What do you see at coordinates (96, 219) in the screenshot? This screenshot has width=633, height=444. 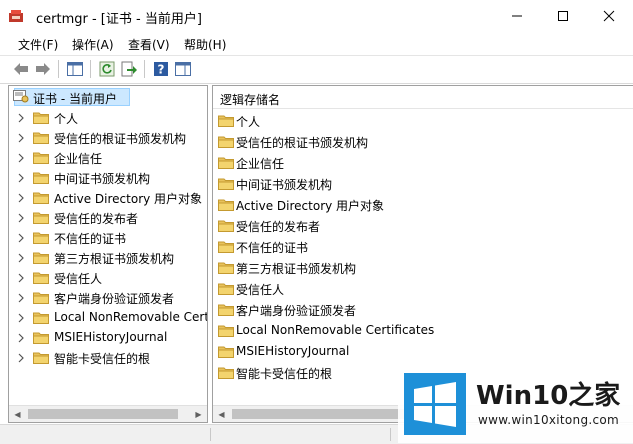 I see `tree-item-label: 受信任的发布者` at bounding box center [96, 219].